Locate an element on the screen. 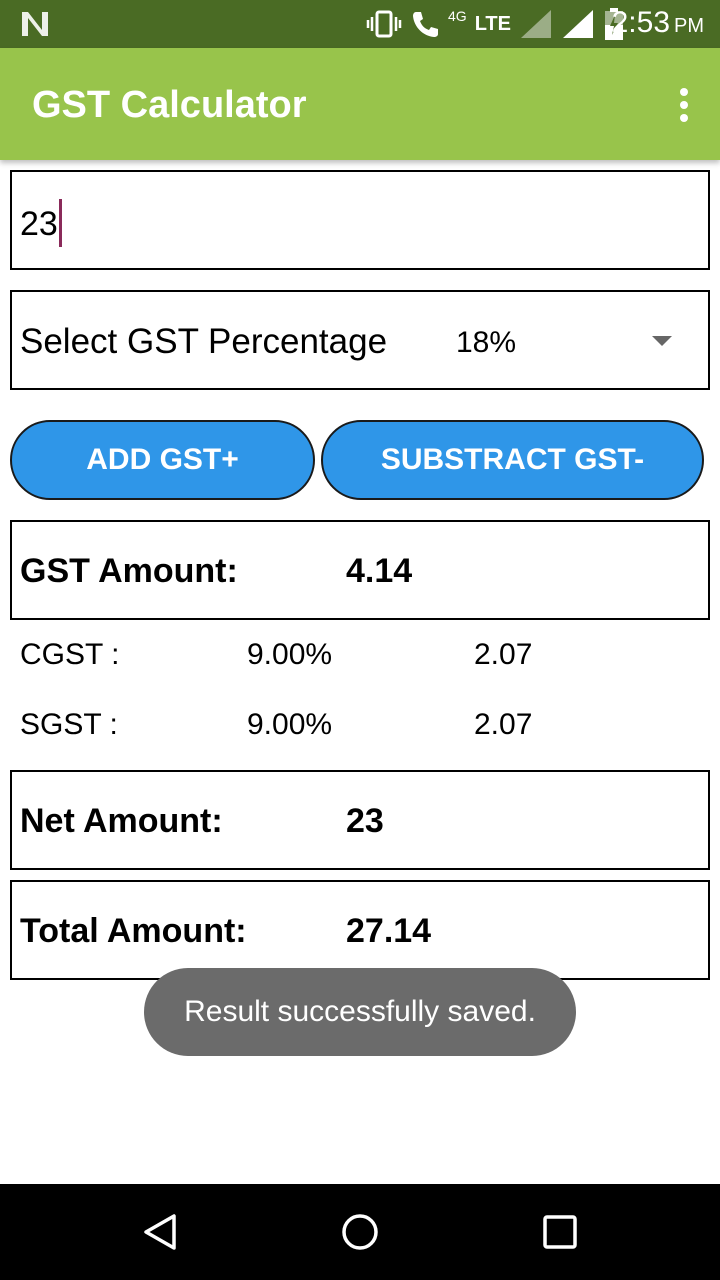  gst-amount-value: 4.14 is located at coordinates (379, 571).